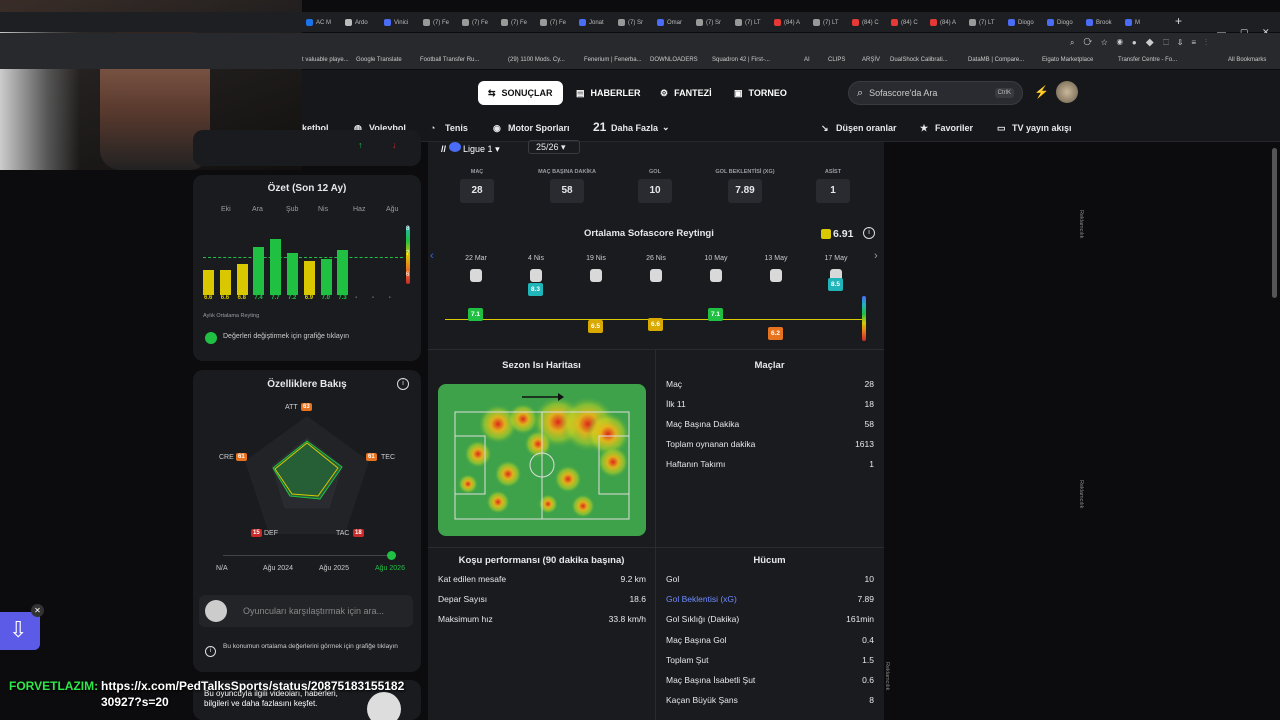  Describe the element at coordinates (674, 60) in the screenshot. I see `bookmark-item: DOWNLOADERS` at that location.